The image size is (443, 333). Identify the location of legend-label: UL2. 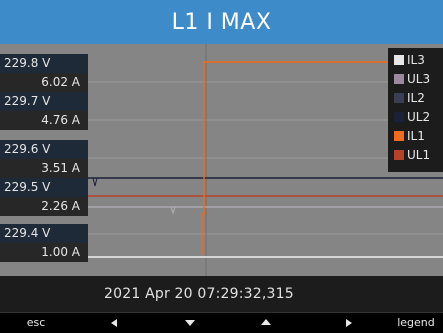
(419, 116).